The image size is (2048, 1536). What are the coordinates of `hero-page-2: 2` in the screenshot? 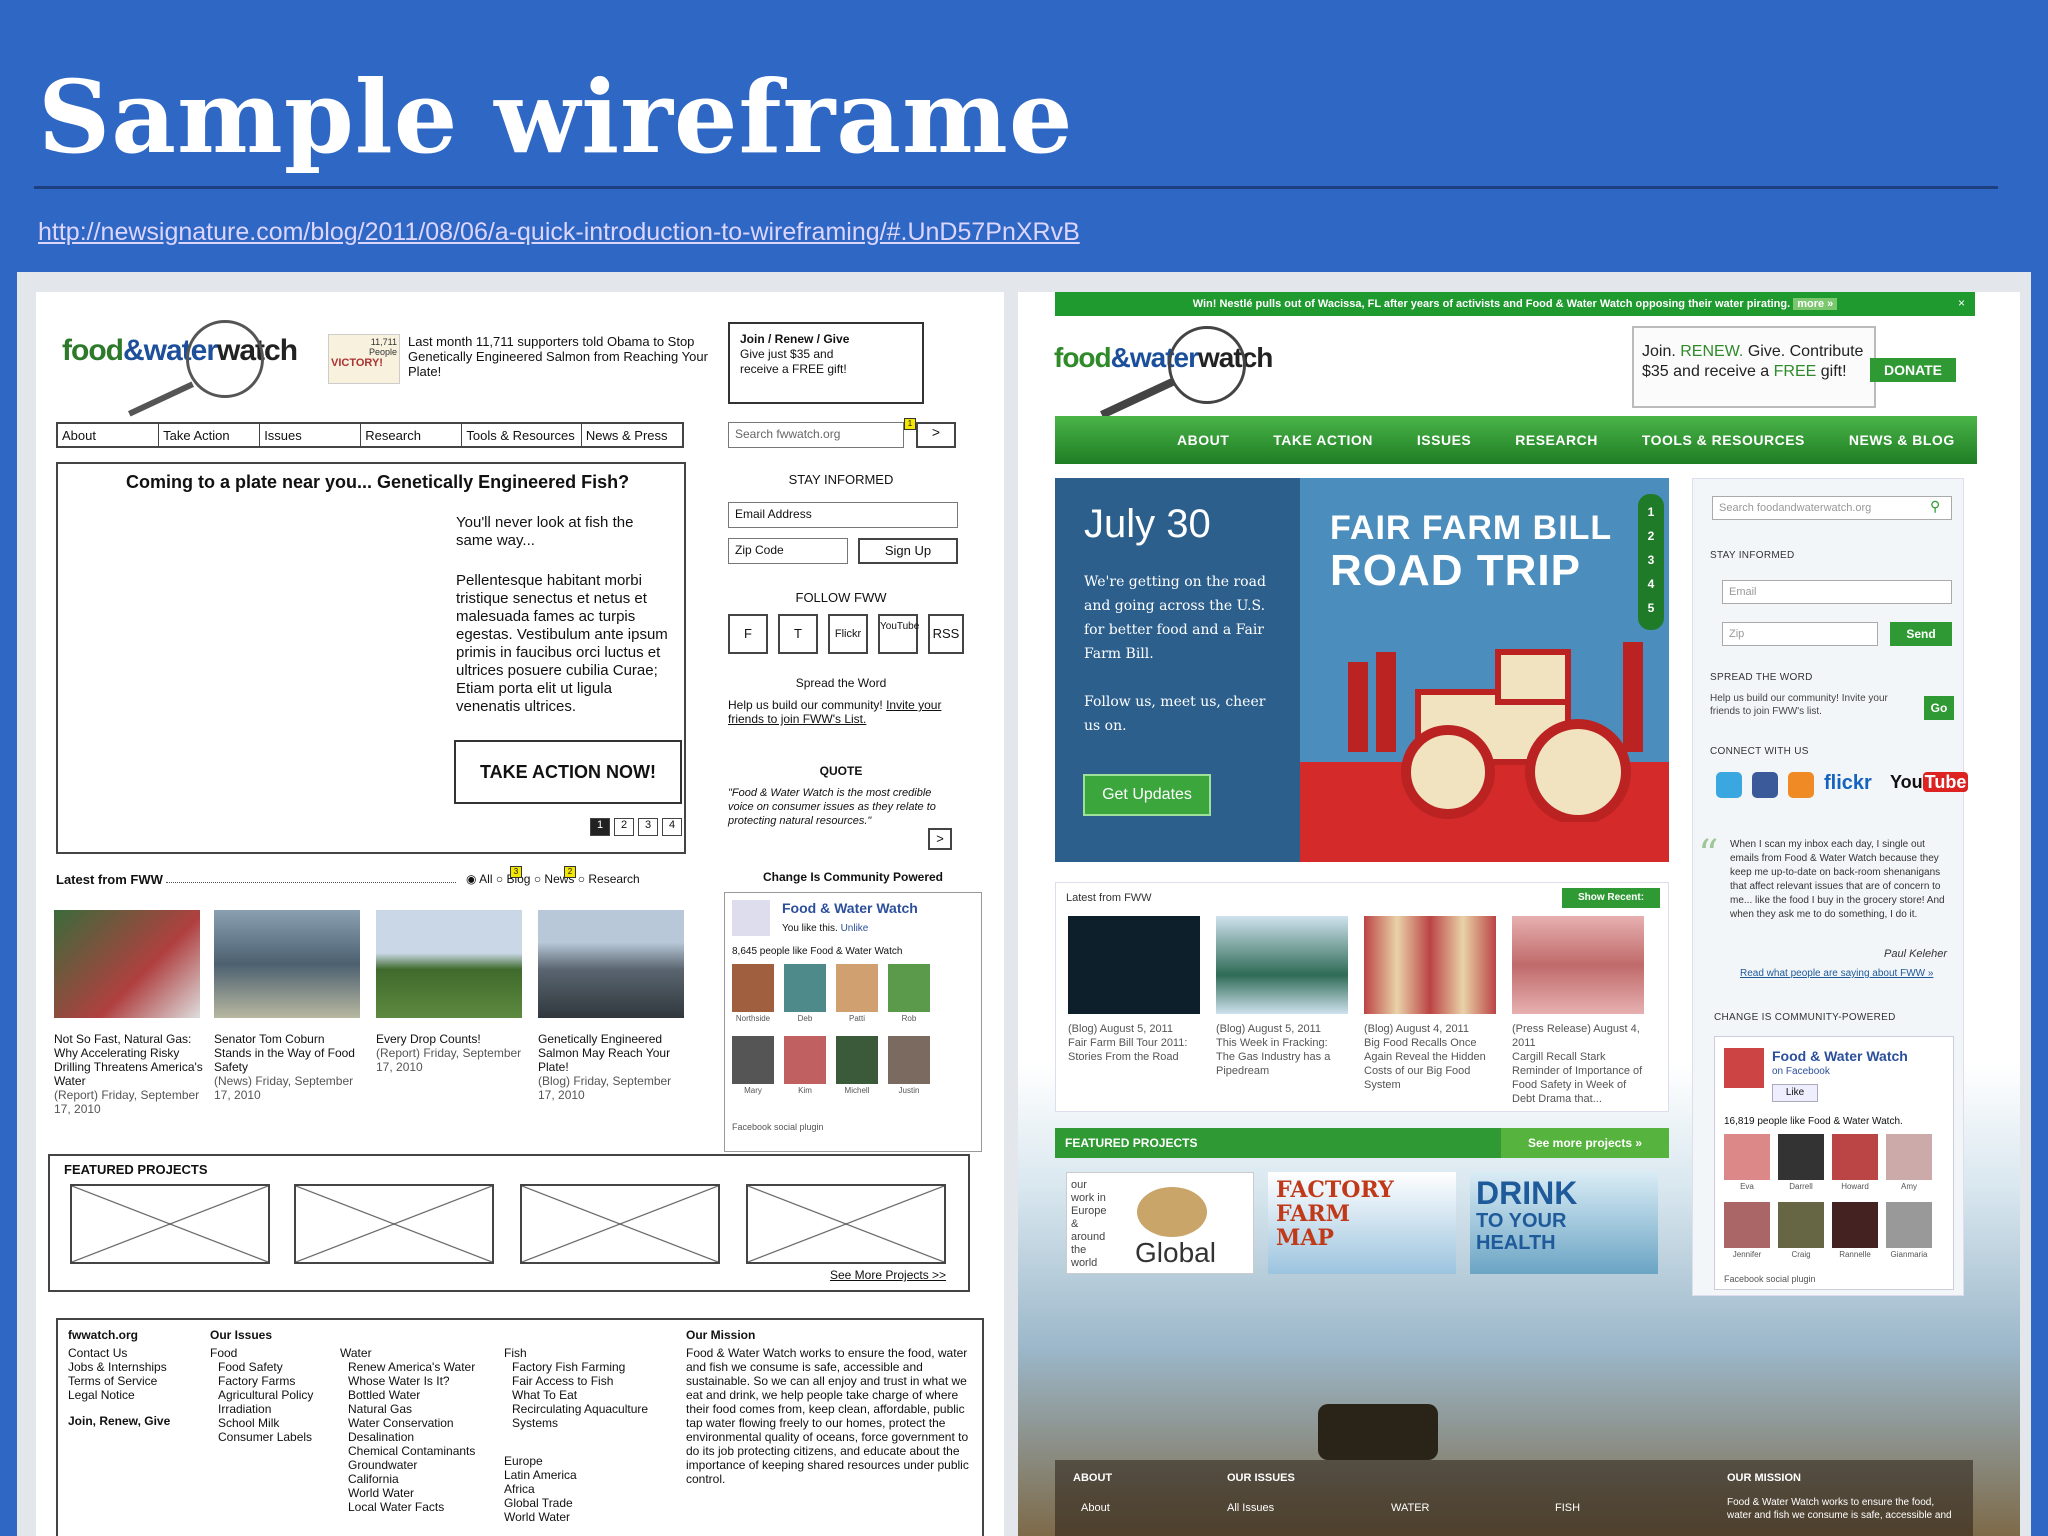 It's located at (1651, 536).